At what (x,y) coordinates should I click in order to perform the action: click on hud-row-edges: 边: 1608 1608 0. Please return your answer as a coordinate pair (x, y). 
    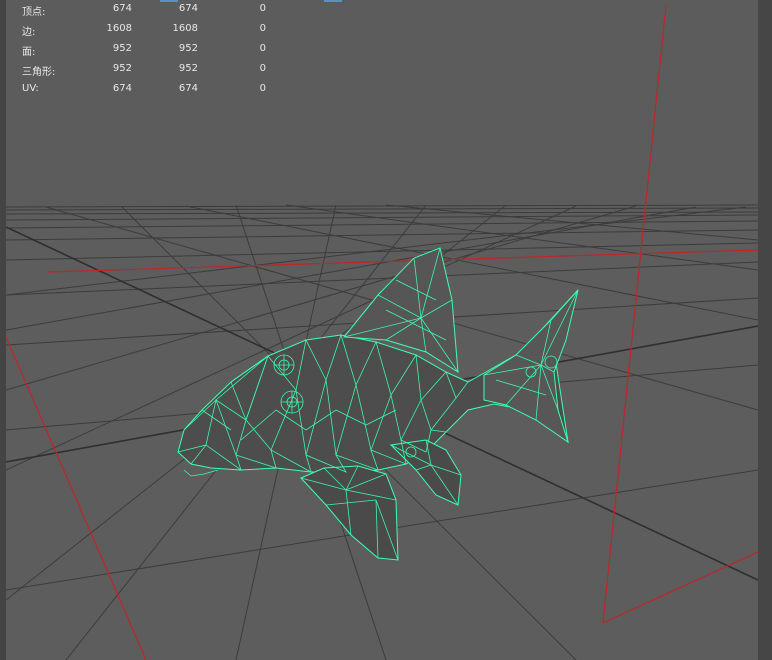
    Looking at the image, I should click on (152, 30).